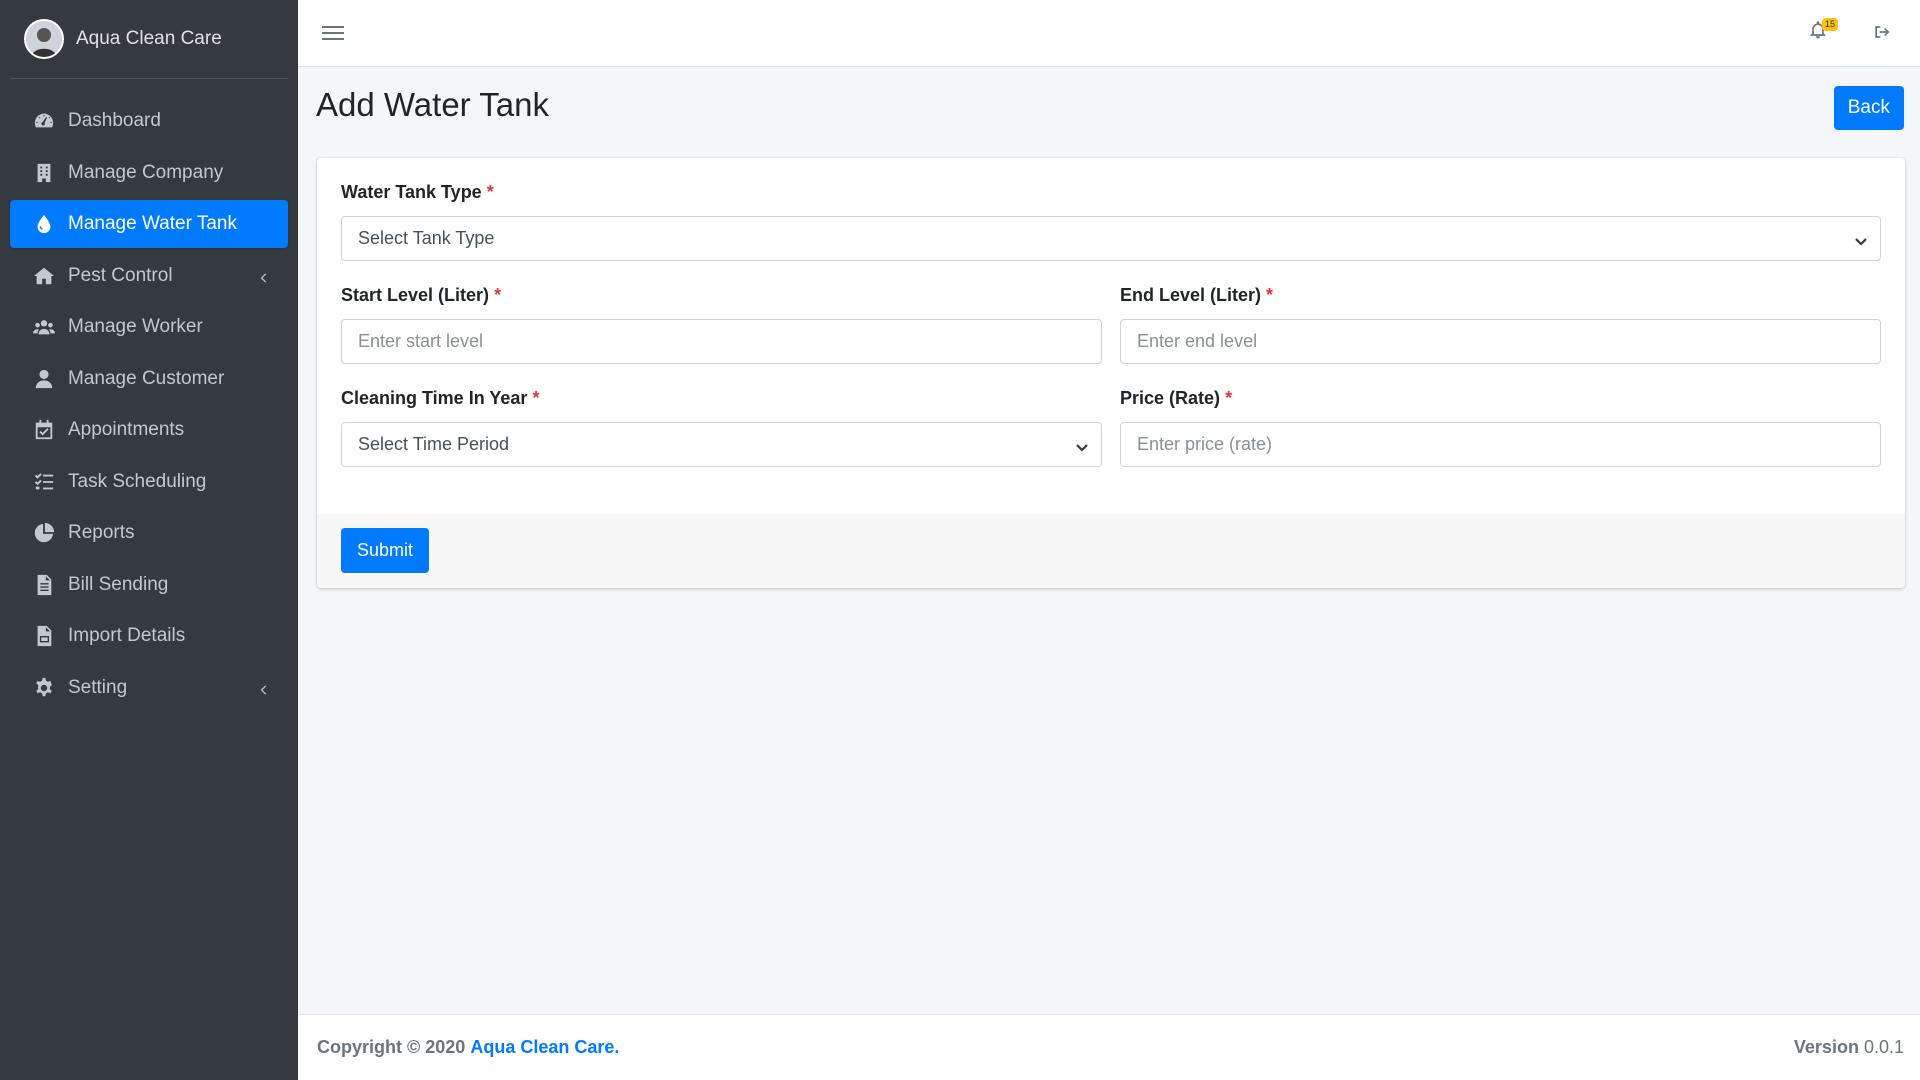  Describe the element at coordinates (721, 341) in the screenshot. I see `start-level-input: Enter start level` at that location.